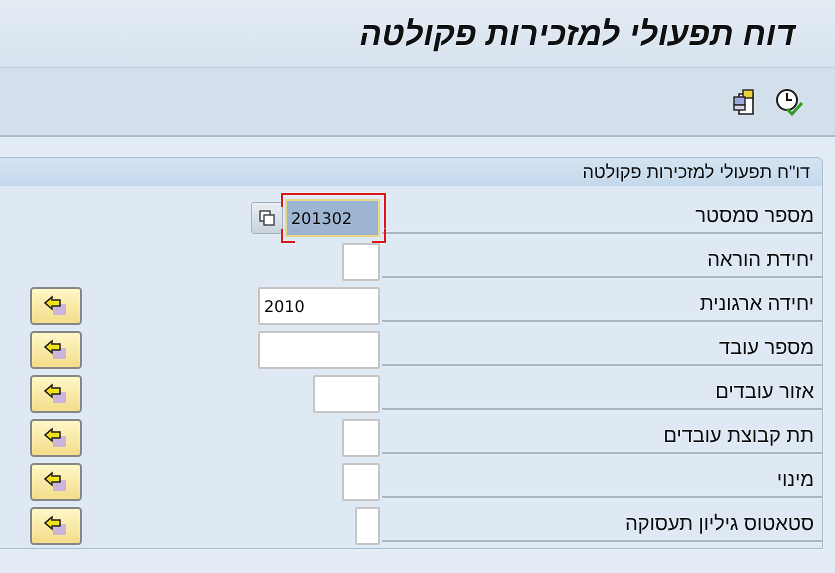 This screenshot has width=835, height=573. What do you see at coordinates (577, 33) in the screenshot?
I see `window-title: דוח תפעולי למזכירות פקולטה` at bounding box center [577, 33].